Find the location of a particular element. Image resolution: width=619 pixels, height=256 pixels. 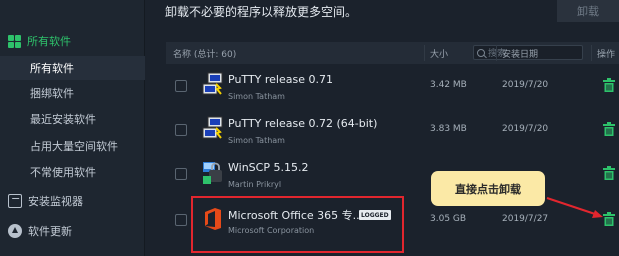

winscp-icon is located at coordinates (212, 173).